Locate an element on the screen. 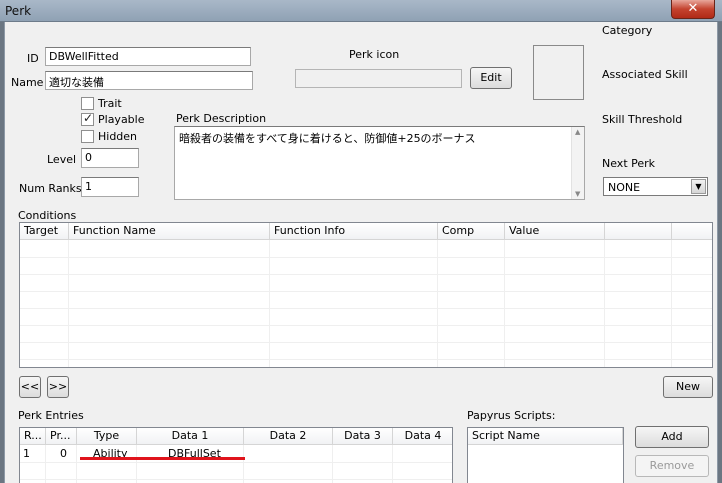 The height and width of the screenshot is (483, 722). perk-icon-path-input is located at coordinates (378, 78).